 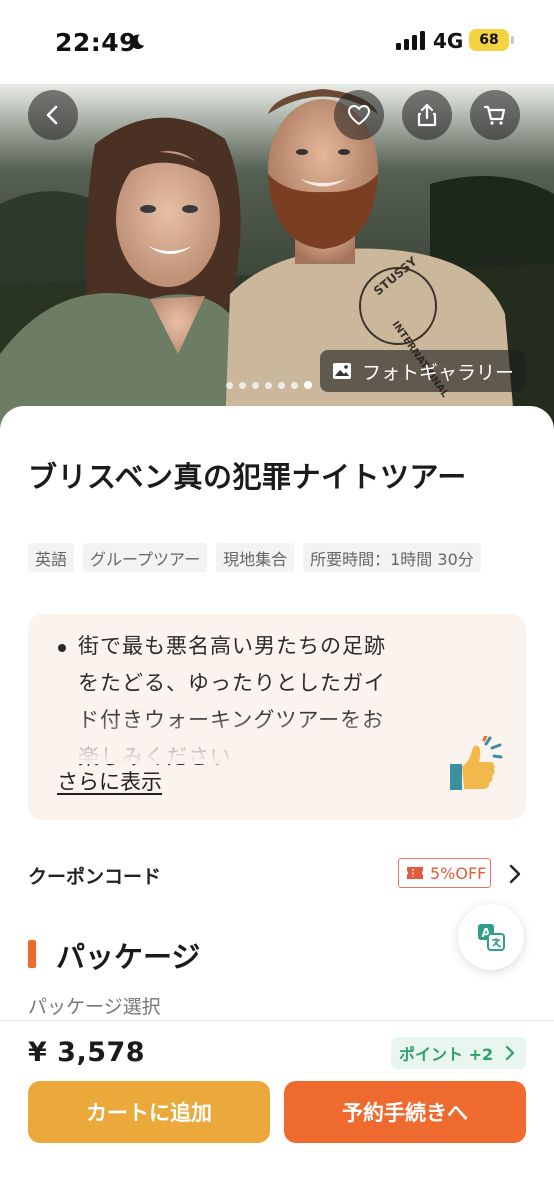 I want to click on section-accent-bar, so click(x=32, y=954).